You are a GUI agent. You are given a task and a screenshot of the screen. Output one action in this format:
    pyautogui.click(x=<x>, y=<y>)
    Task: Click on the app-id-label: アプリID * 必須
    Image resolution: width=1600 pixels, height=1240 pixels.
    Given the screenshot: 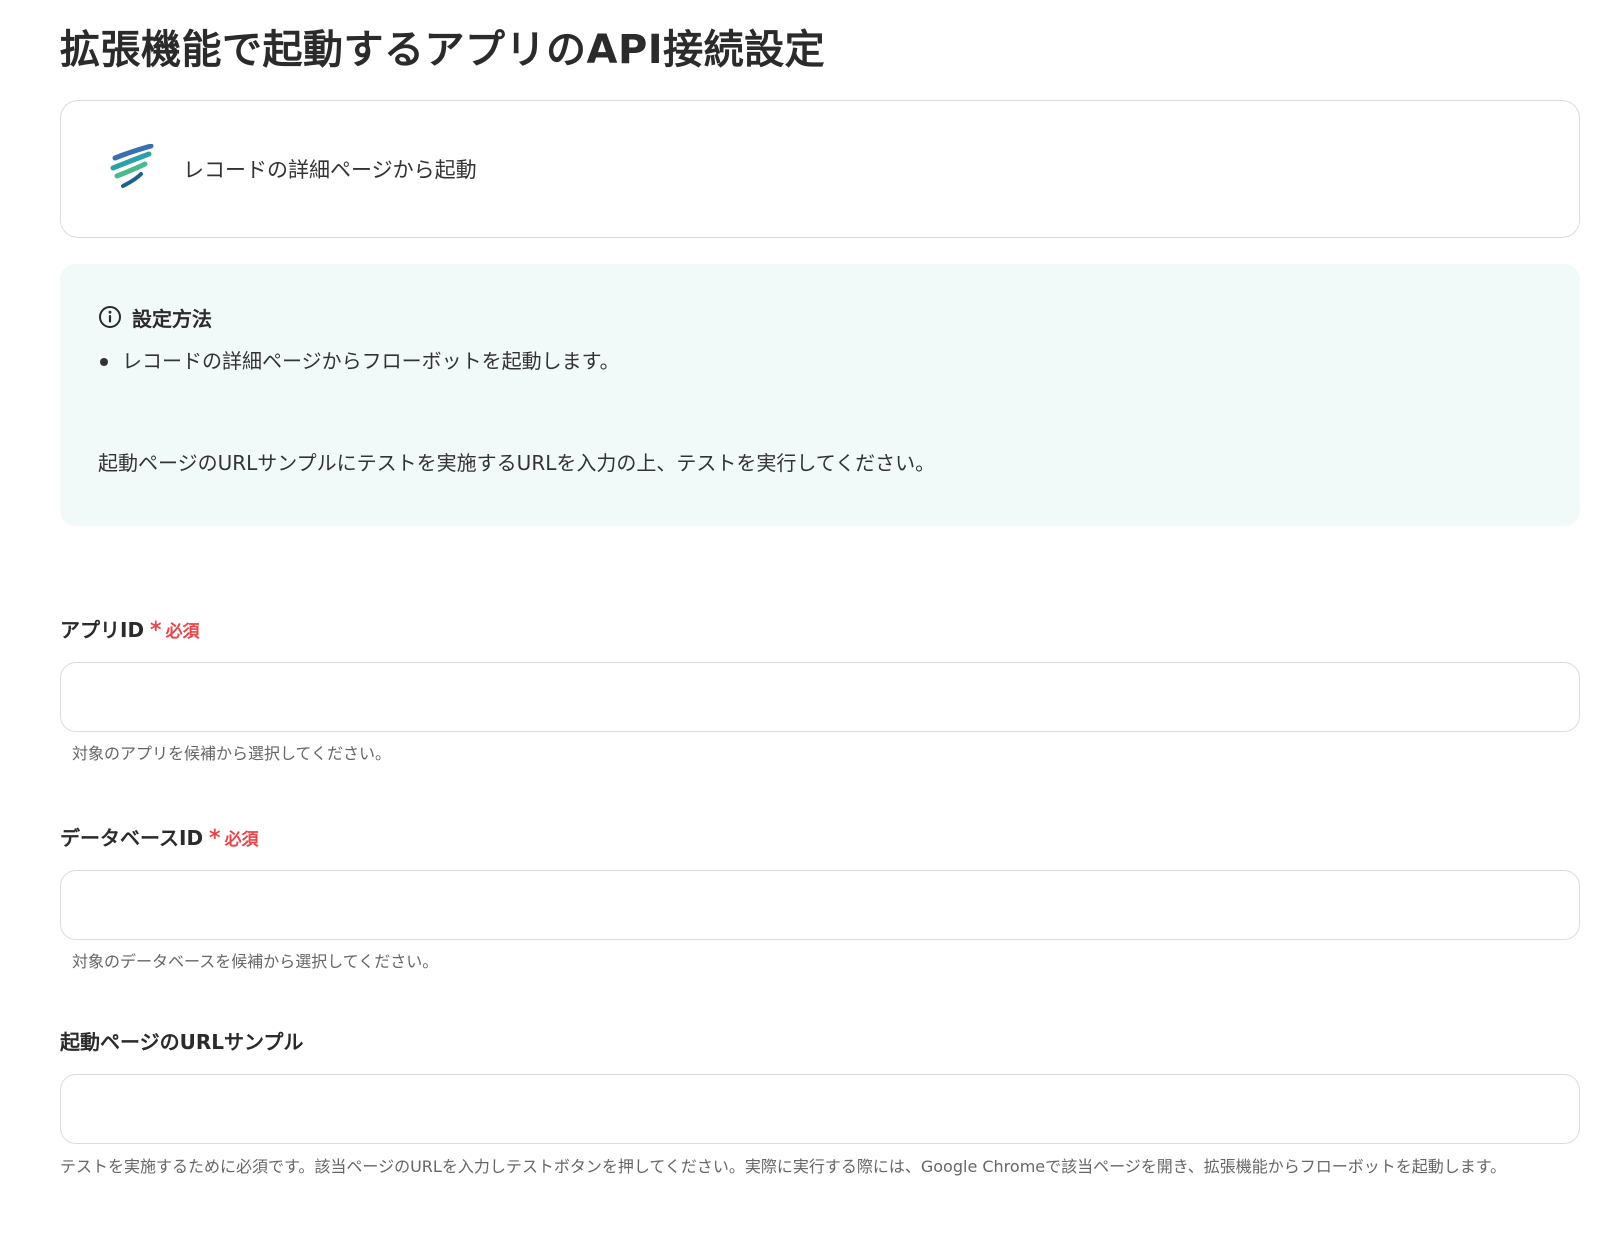 What is the action you would take?
    pyautogui.click(x=820, y=629)
    